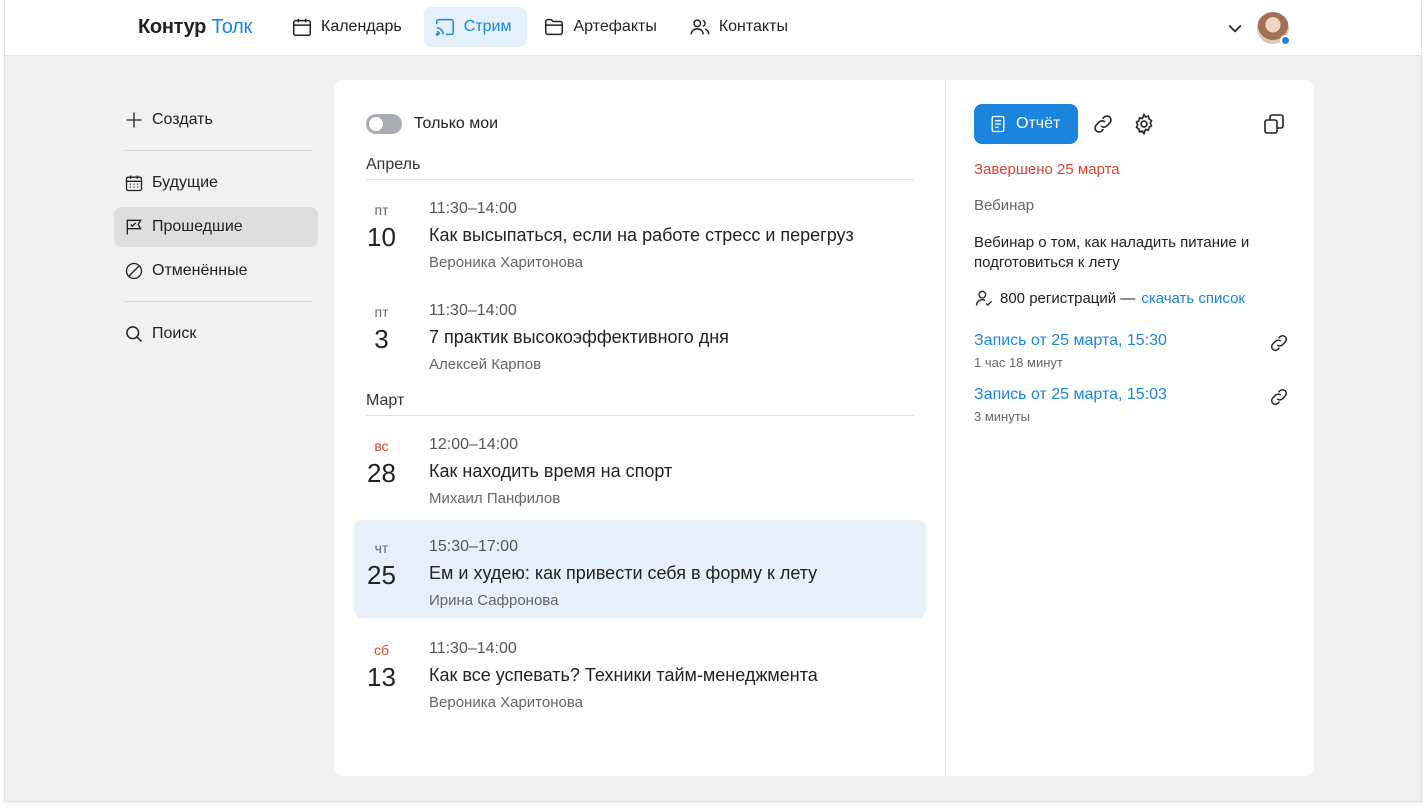  I want to click on create-button: Создать, so click(216, 120).